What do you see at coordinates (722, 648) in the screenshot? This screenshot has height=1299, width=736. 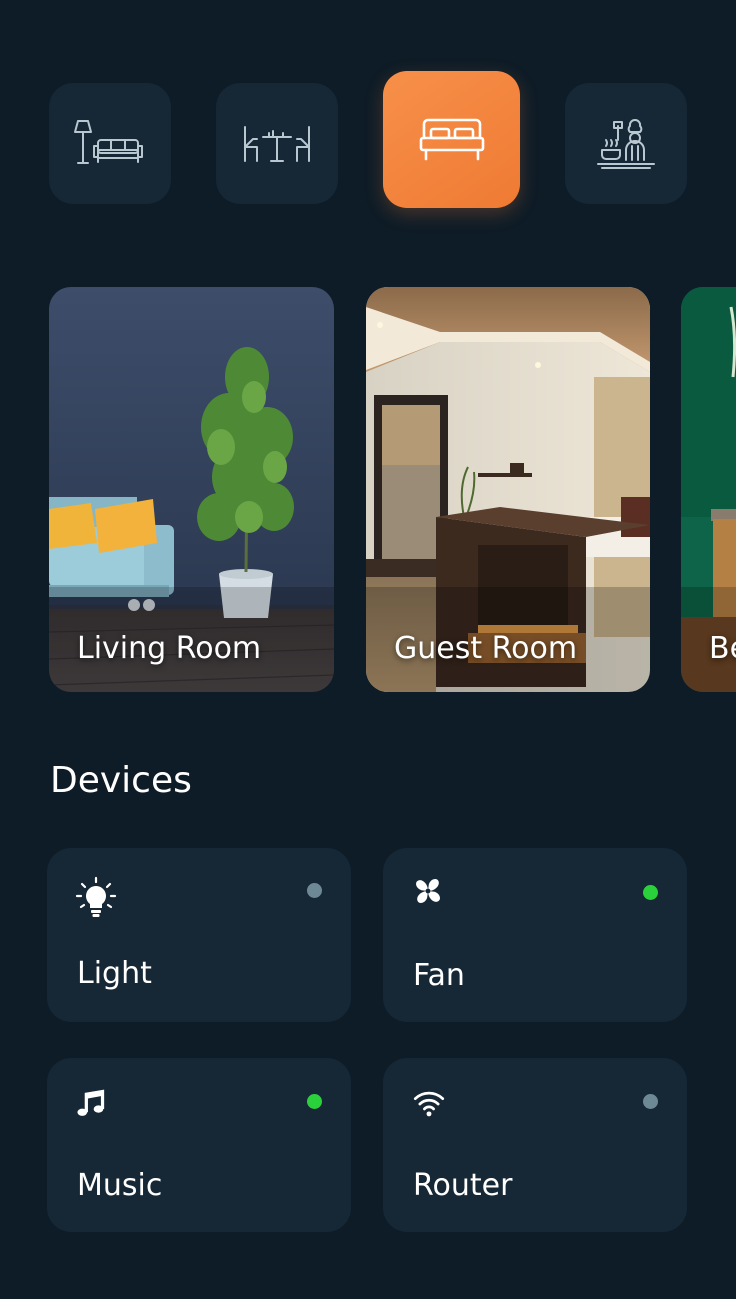 I see `room-label: Be` at bounding box center [722, 648].